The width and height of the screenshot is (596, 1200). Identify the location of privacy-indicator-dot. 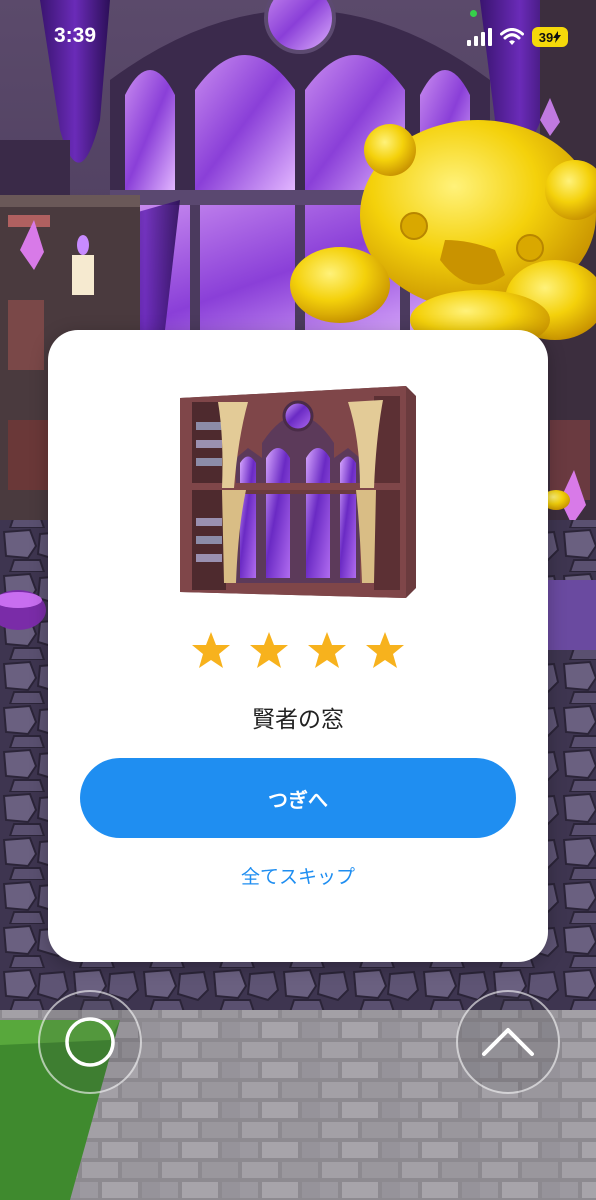
(473, 13).